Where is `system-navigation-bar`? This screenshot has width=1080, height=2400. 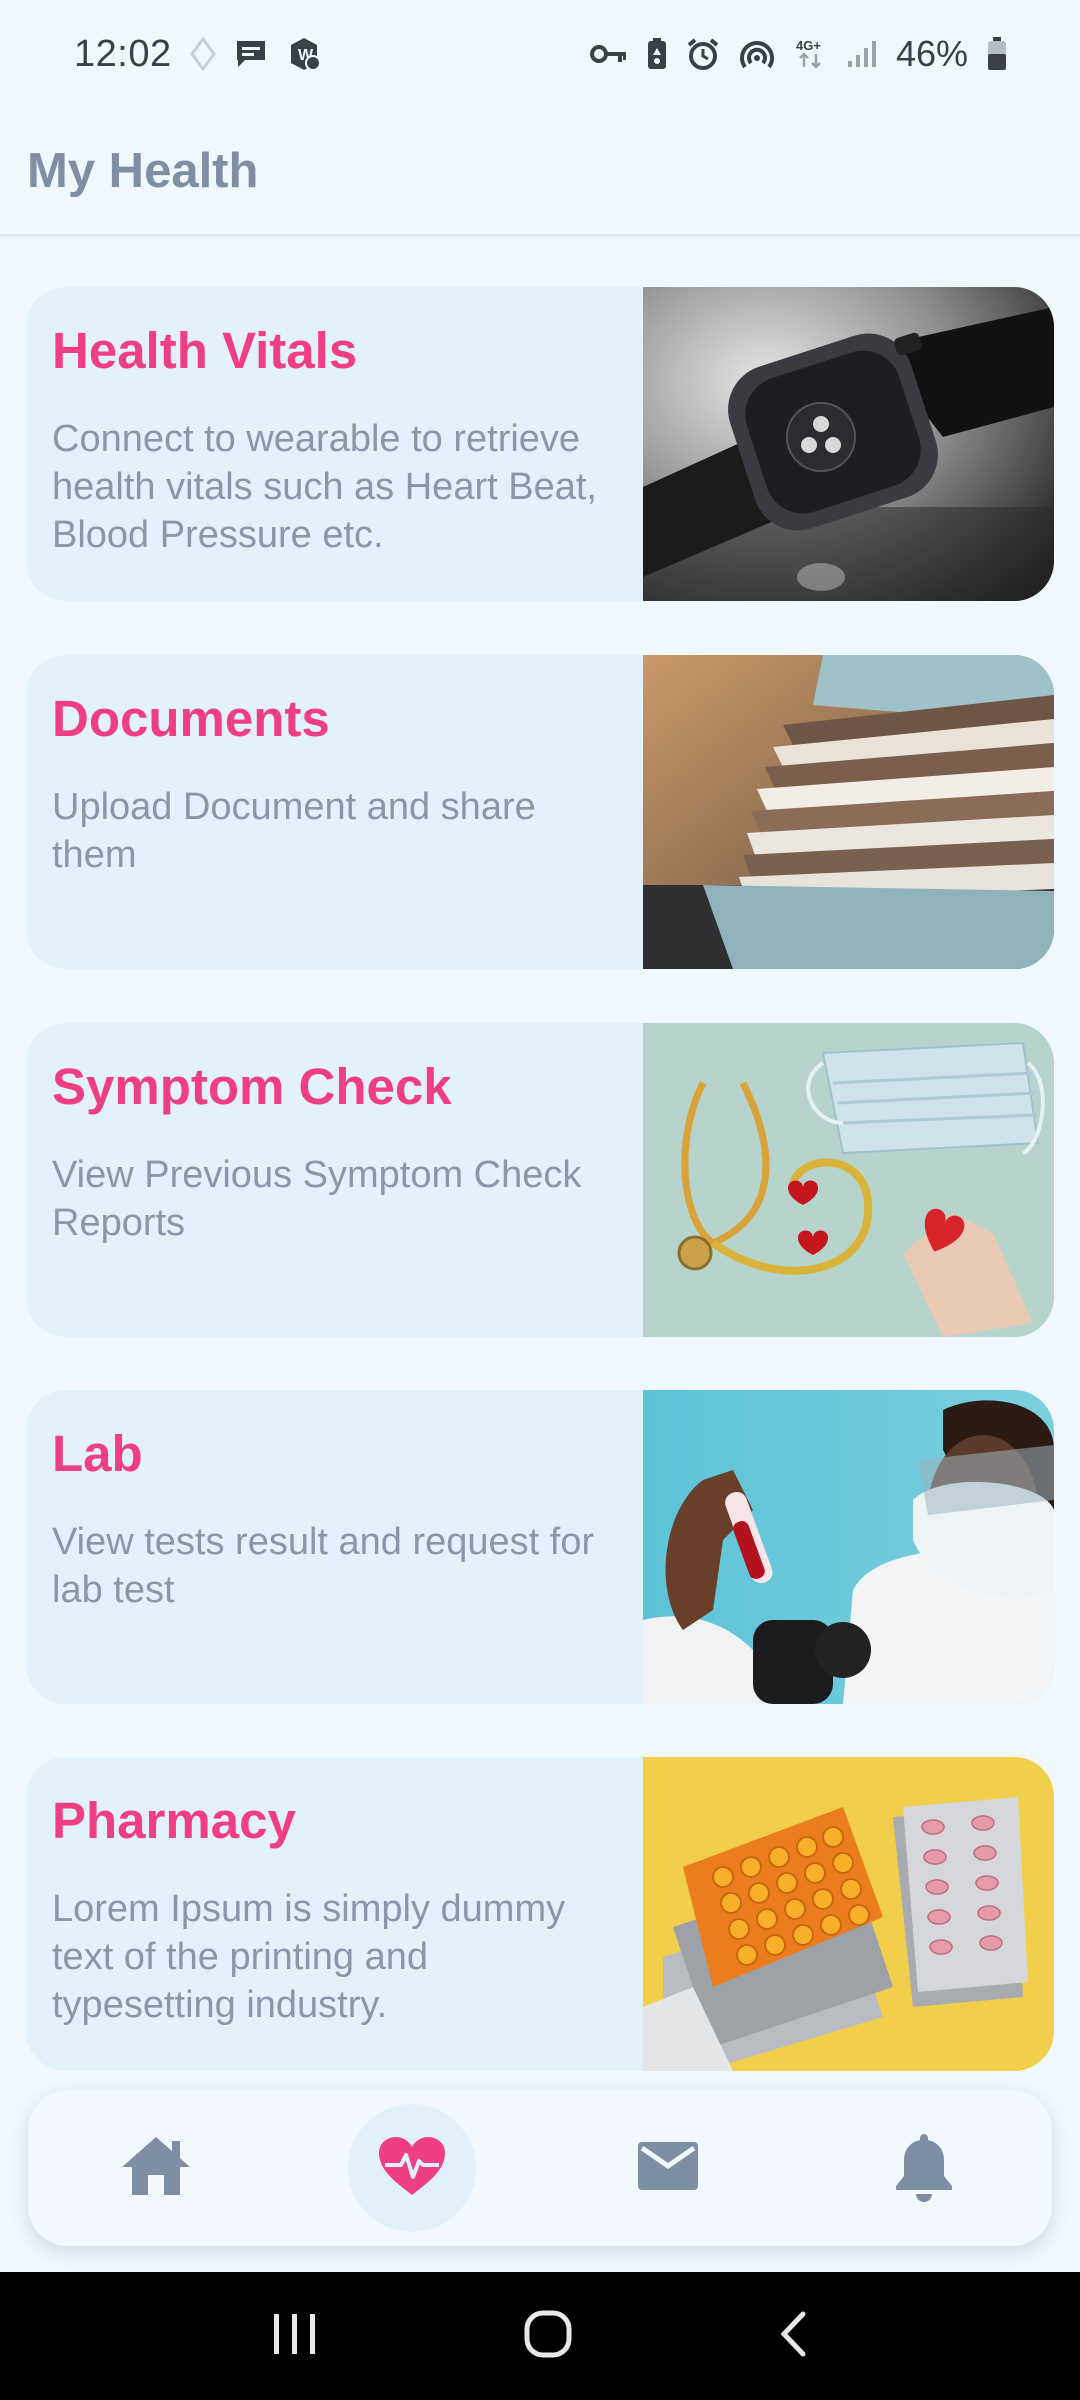
system-navigation-bar is located at coordinates (540, 2336).